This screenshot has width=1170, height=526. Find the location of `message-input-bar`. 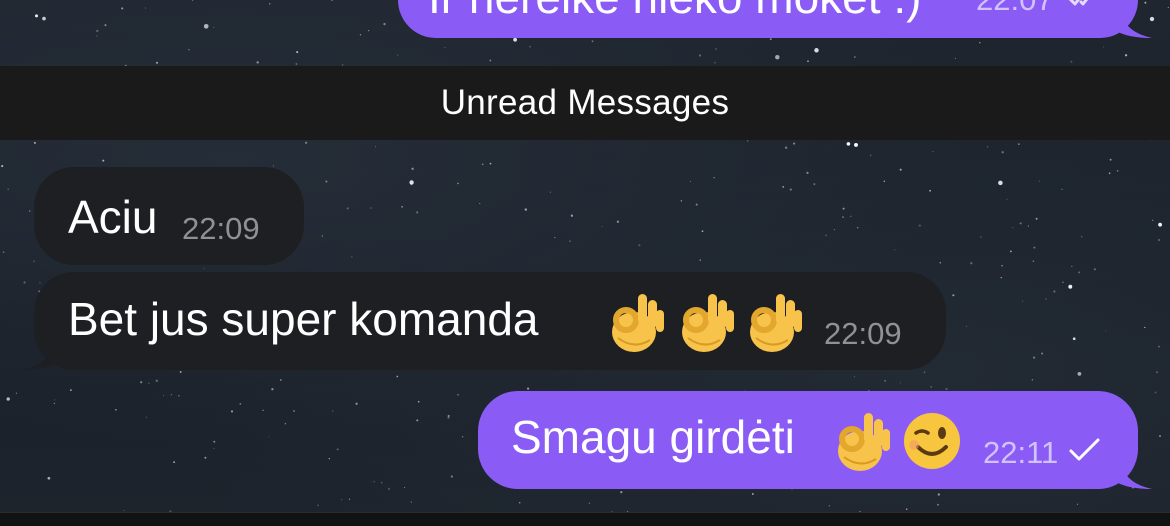

message-input-bar is located at coordinates (585, 519).